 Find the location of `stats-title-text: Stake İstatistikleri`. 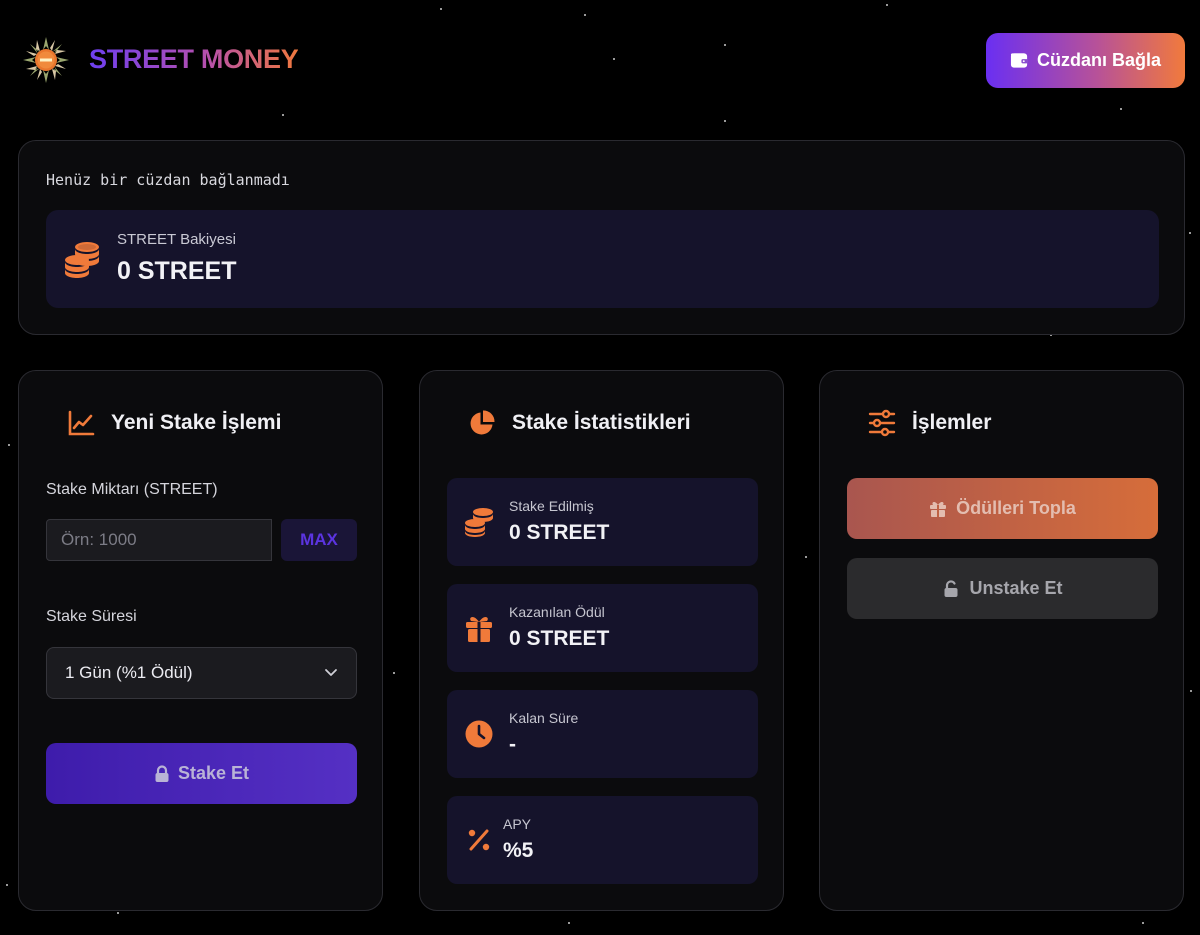

stats-title-text: Stake İstatistikleri is located at coordinates (601, 422).